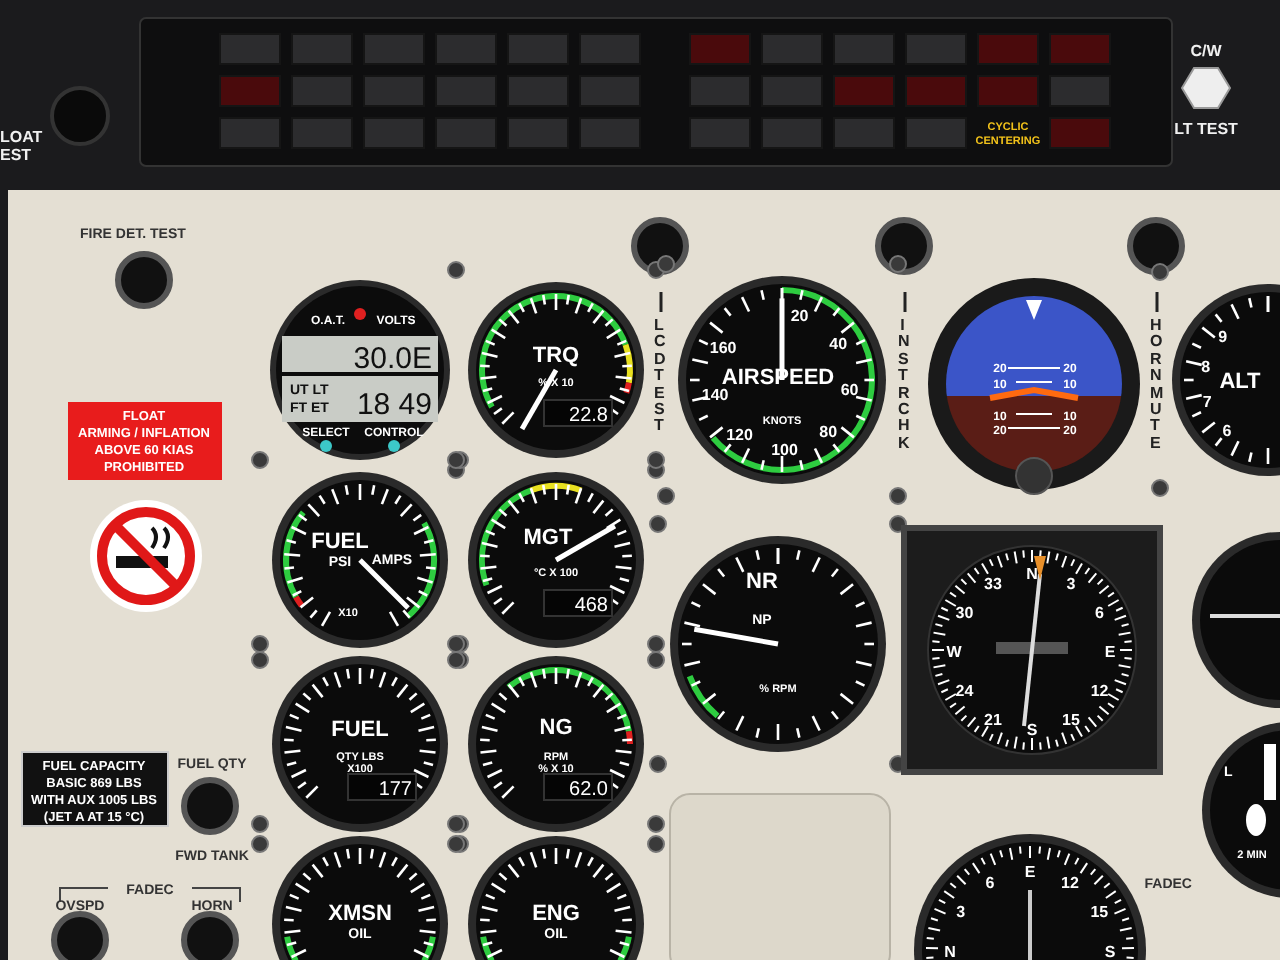 The width and height of the screenshot is (1280, 960). I want to click on readout-value: 22.8, so click(588, 416).